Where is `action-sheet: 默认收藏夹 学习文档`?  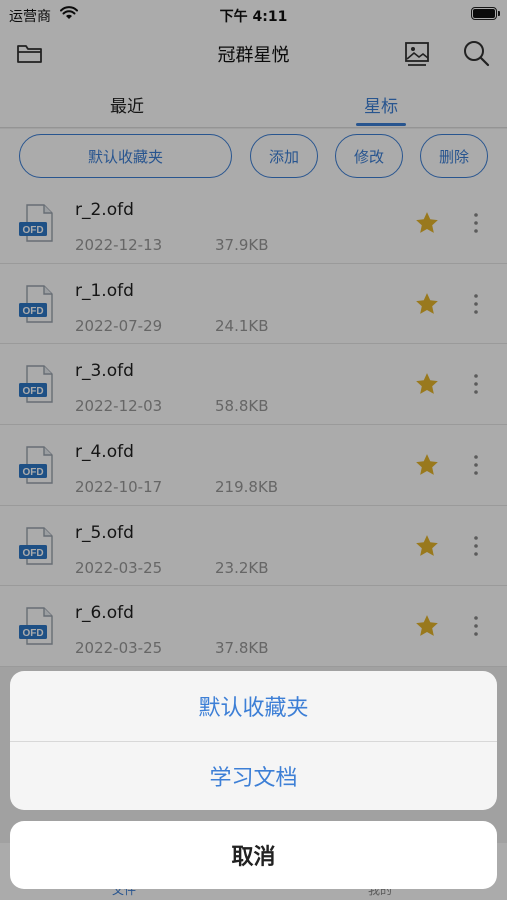 action-sheet: 默认收藏夹 学习文档 is located at coordinates (253, 740).